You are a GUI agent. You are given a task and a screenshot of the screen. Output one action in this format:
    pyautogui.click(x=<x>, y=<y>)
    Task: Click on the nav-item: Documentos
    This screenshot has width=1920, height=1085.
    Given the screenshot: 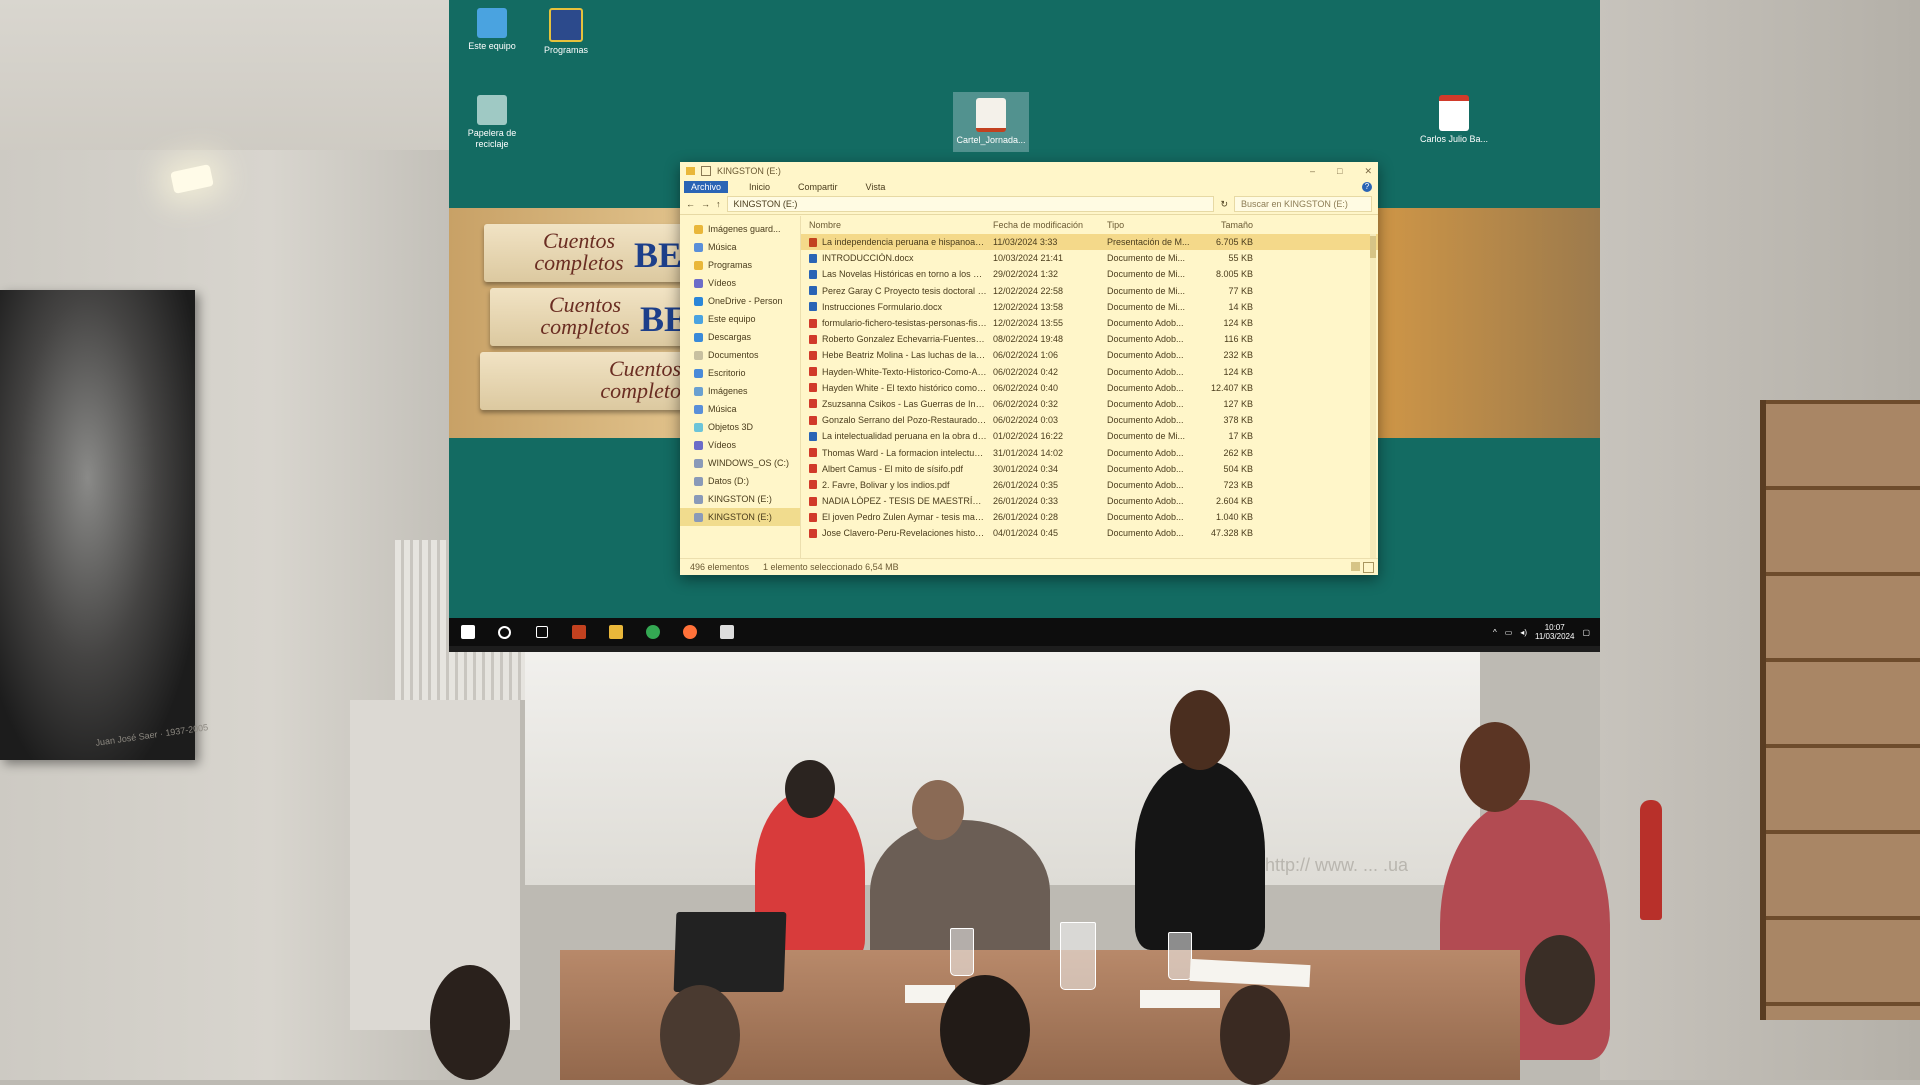 What is the action you would take?
    pyautogui.click(x=740, y=355)
    